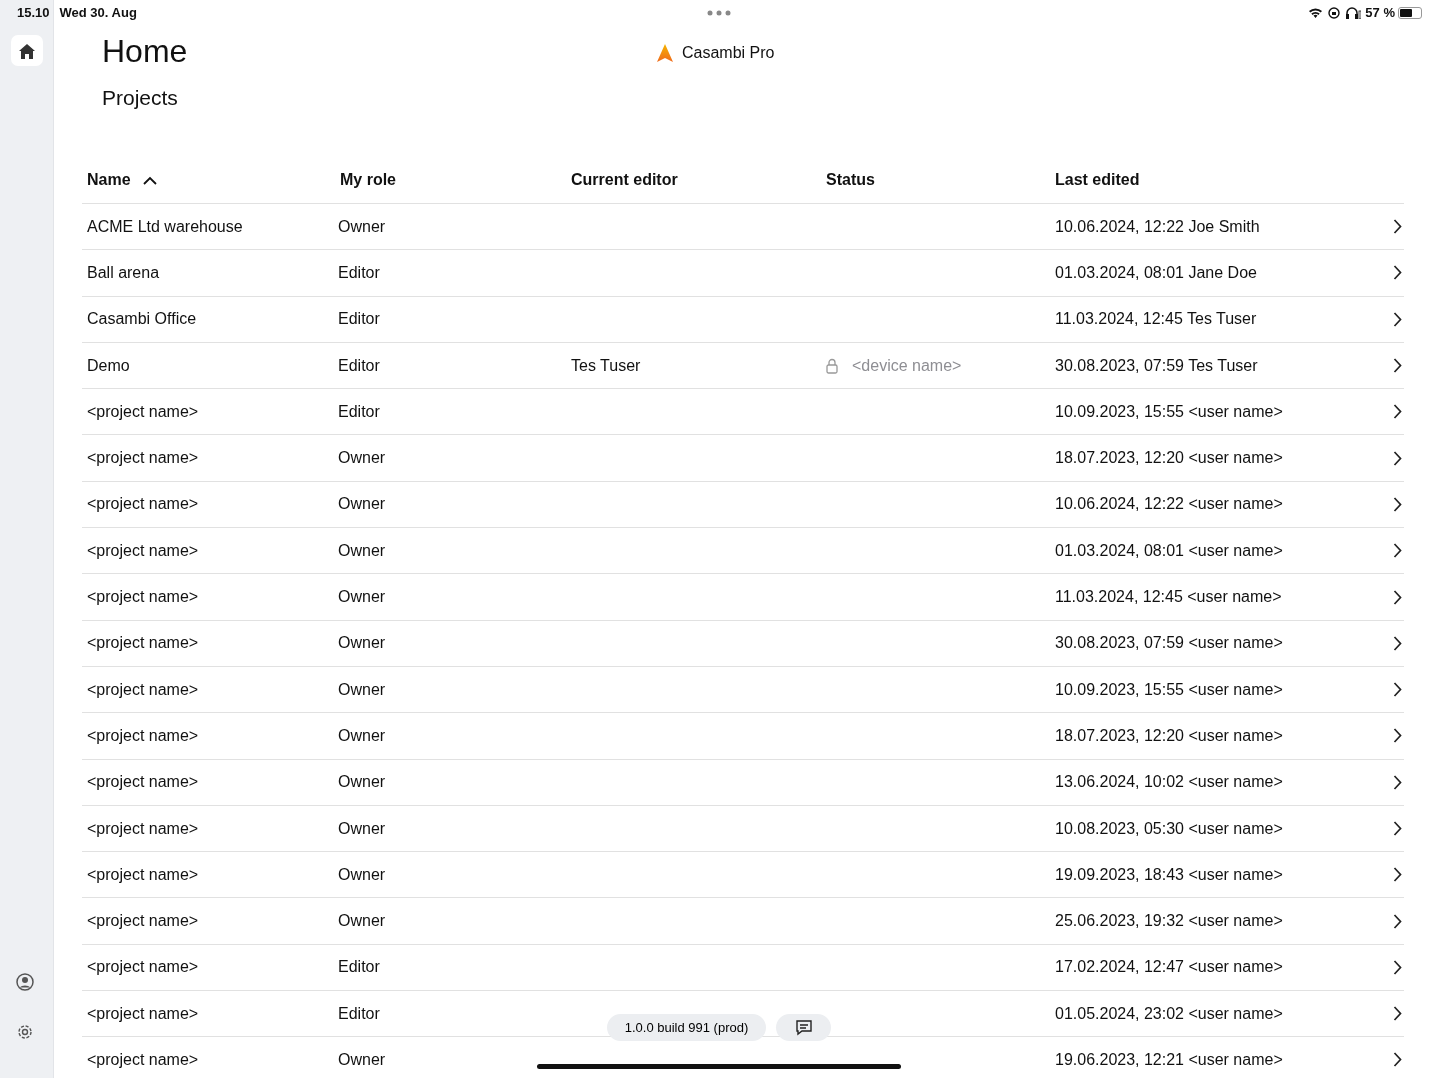 The image size is (1438, 1078). What do you see at coordinates (1410, 12) in the screenshot?
I see `battery-icon` at bounding box center [1410, 12].